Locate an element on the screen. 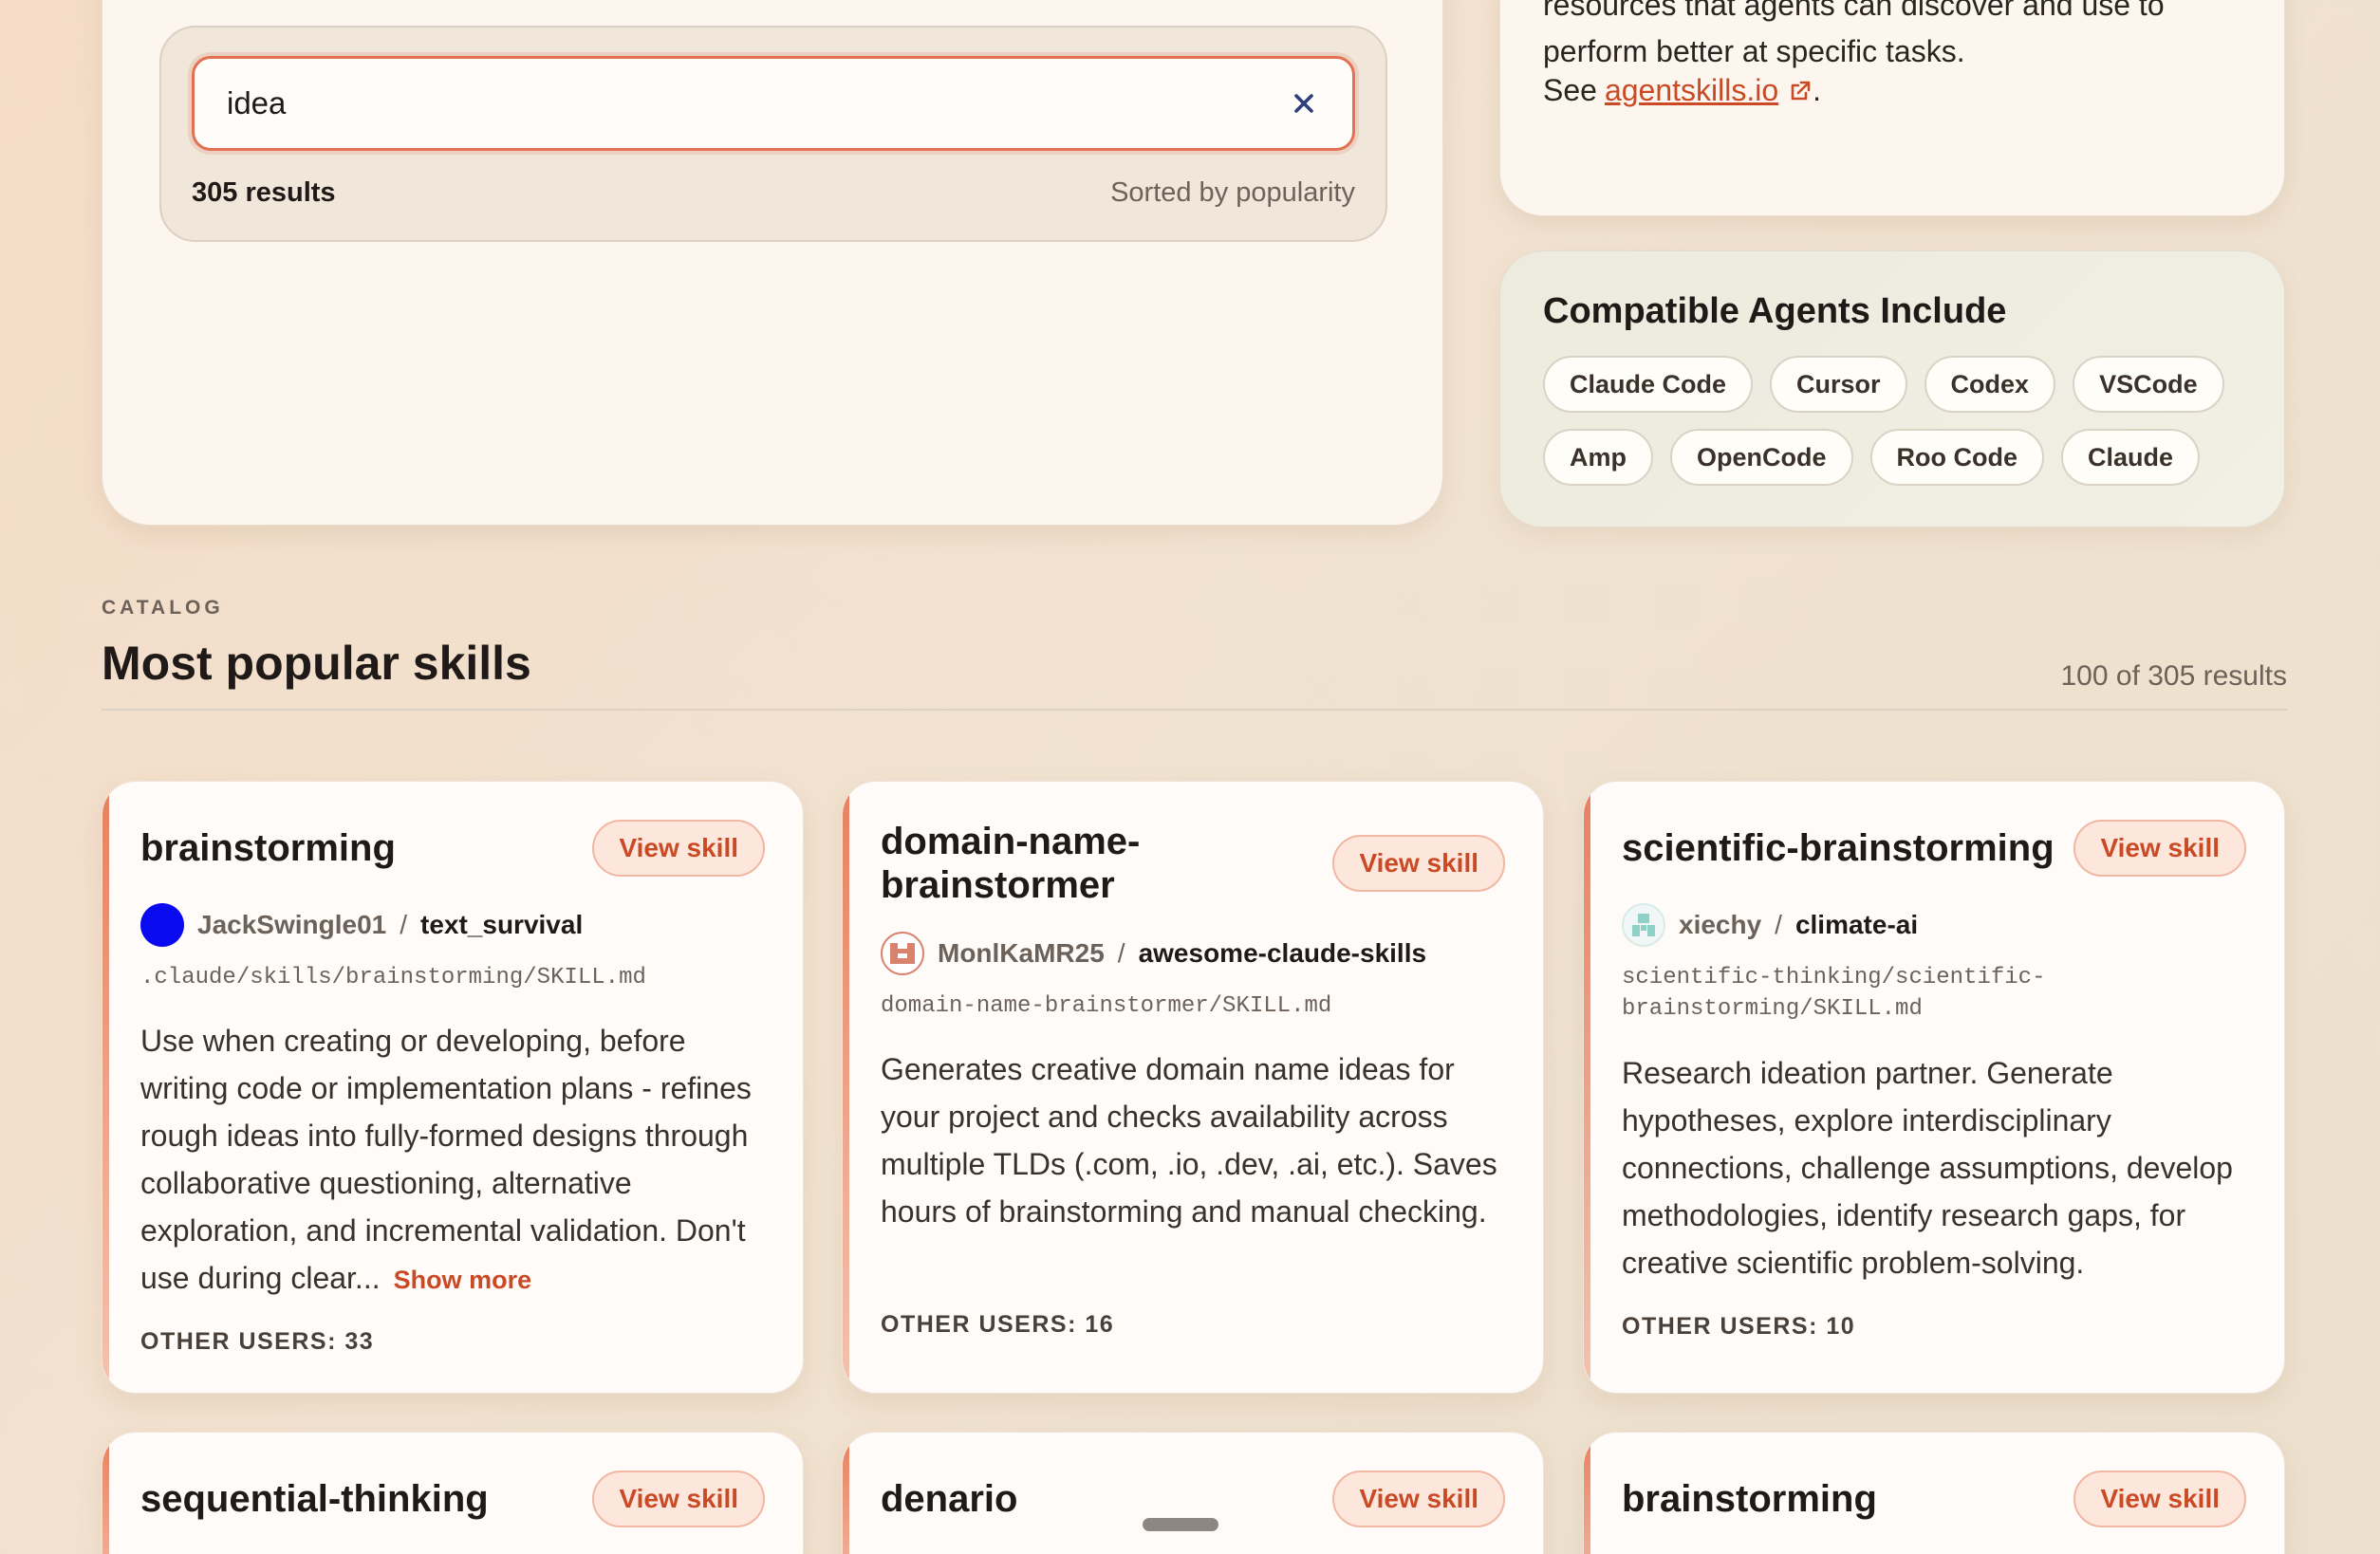 The width and height of the screenshot is (2380, 1554). owner-name: JackSwingle01 is located at coordinates (291, 925).